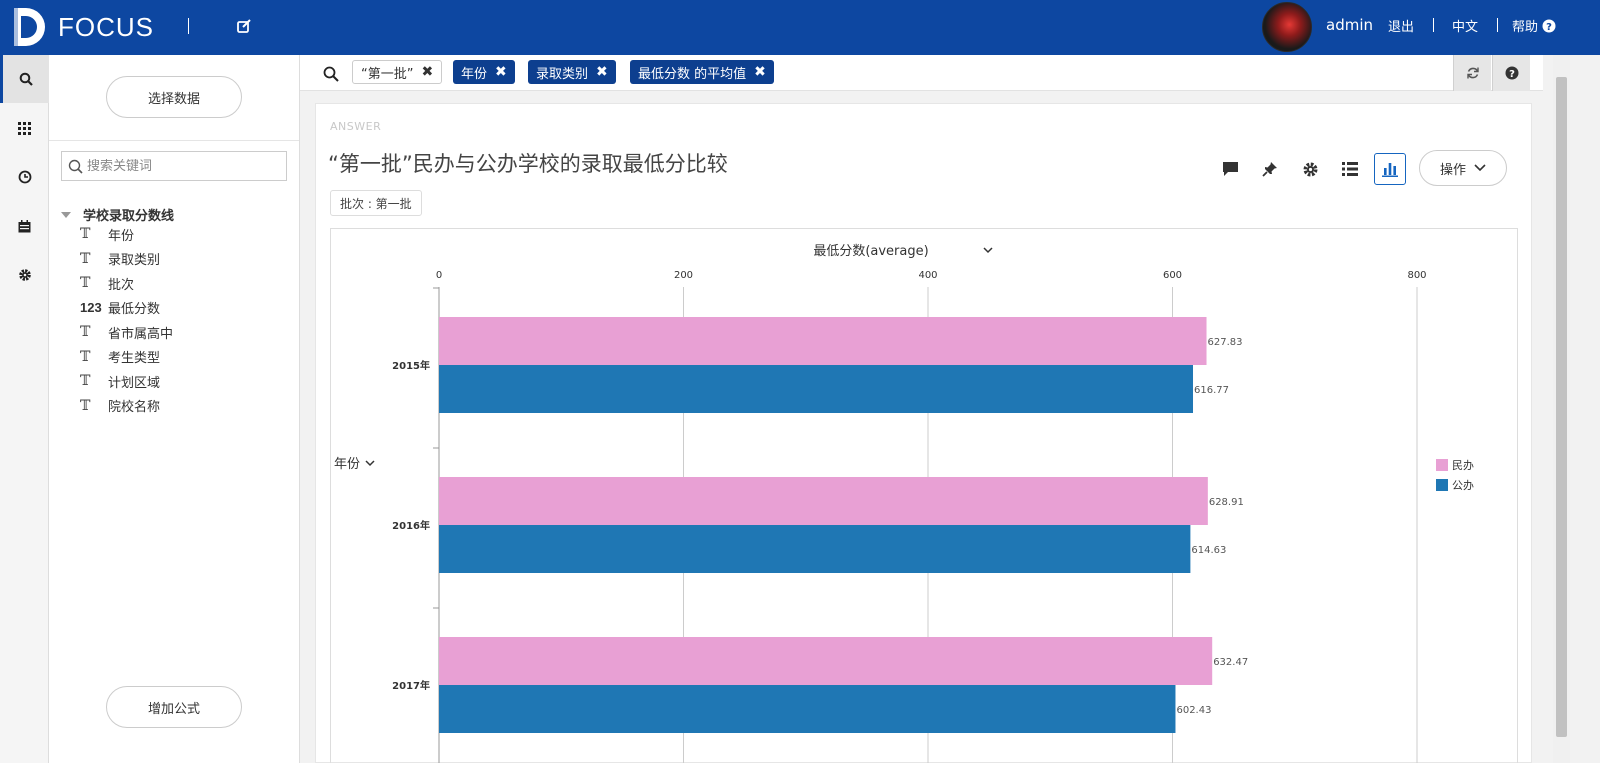 The height and width of the screenshot is (763, 1600). I want to click on query-token-label: “第一批”, so click(387, 74).